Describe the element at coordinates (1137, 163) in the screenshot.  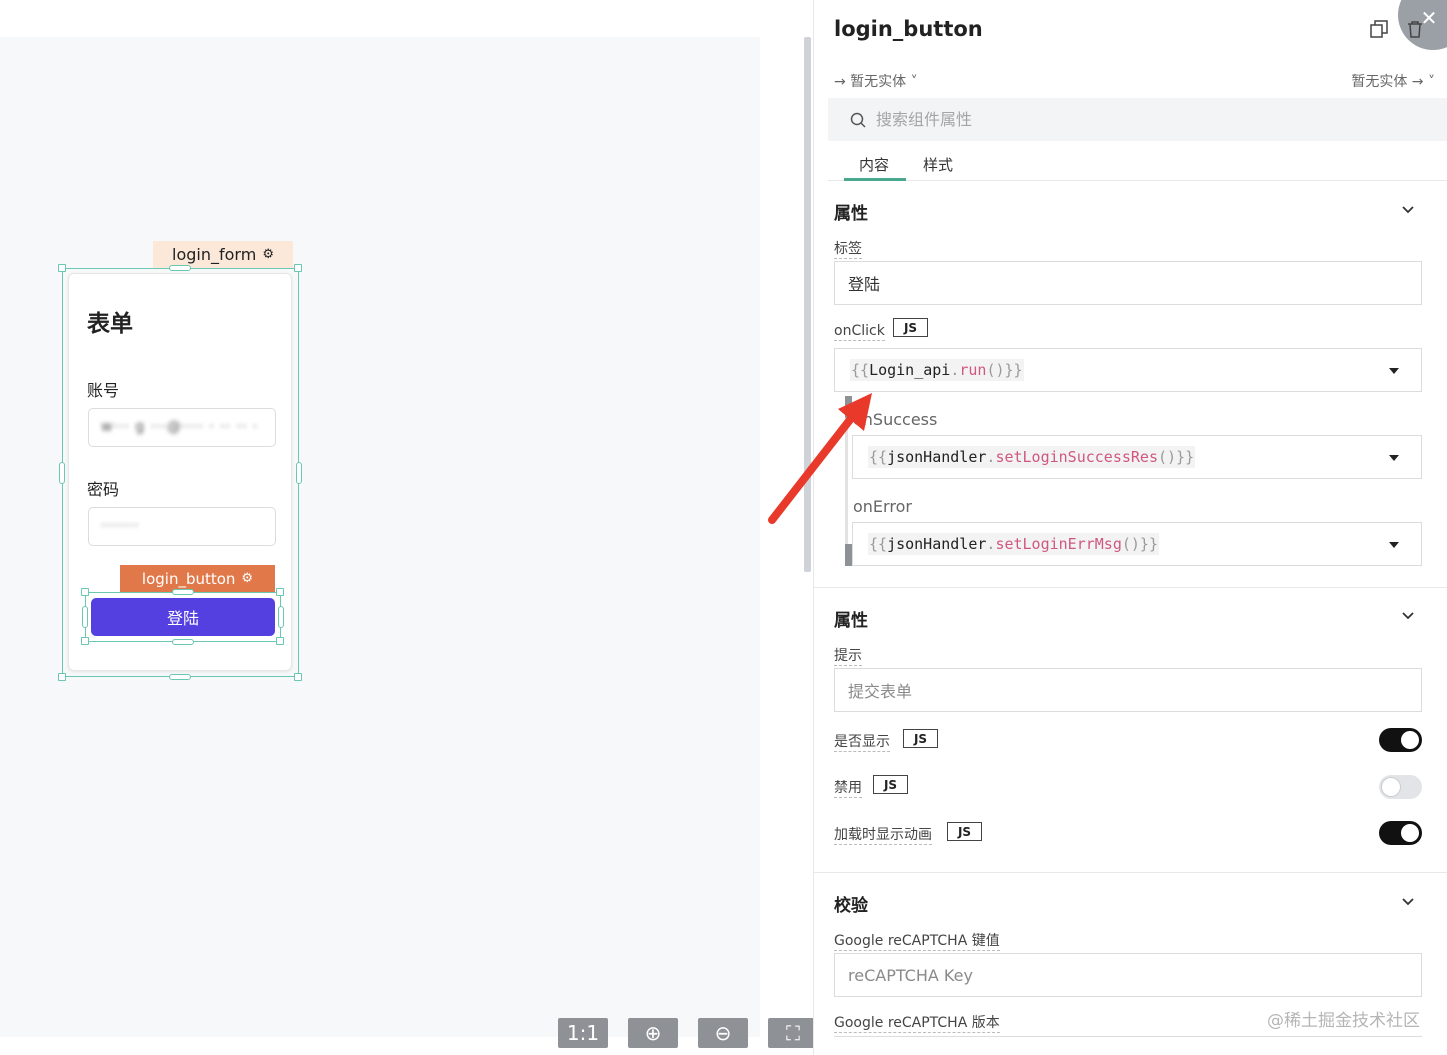
I see `panel-tabs: 内容 样式` at that location.